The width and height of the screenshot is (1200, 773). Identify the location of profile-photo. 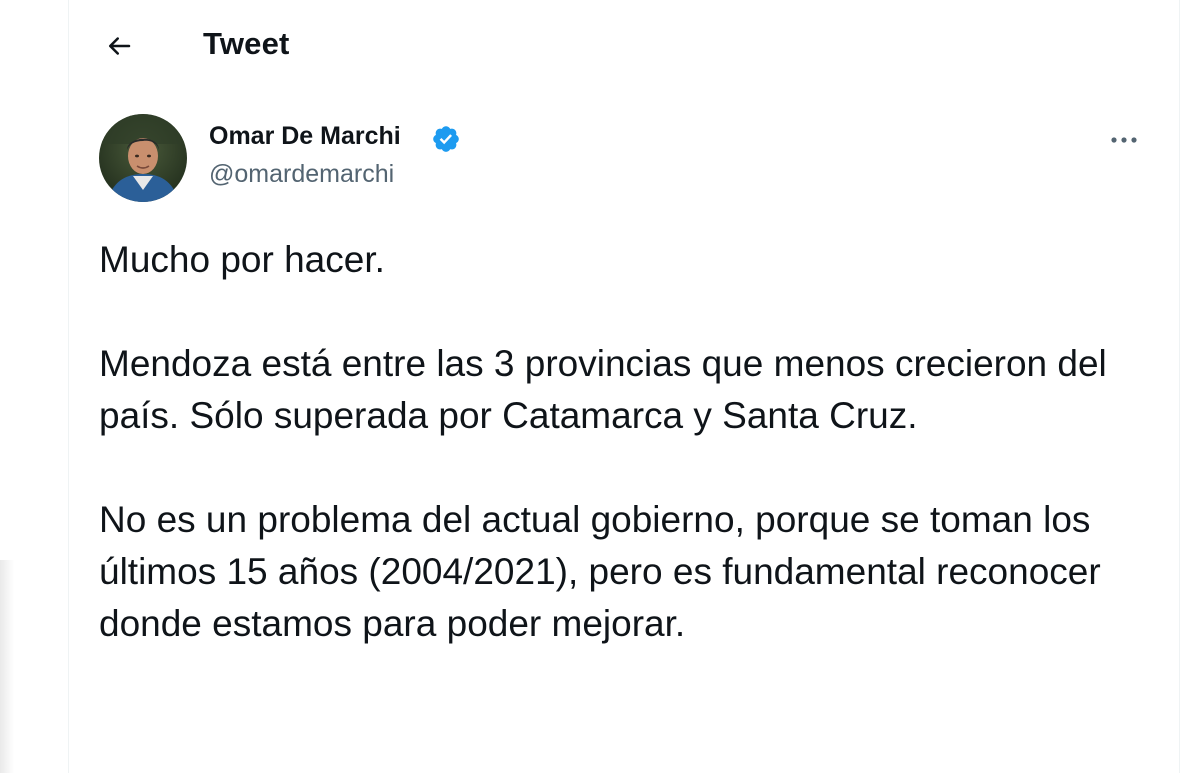
(143, 158).